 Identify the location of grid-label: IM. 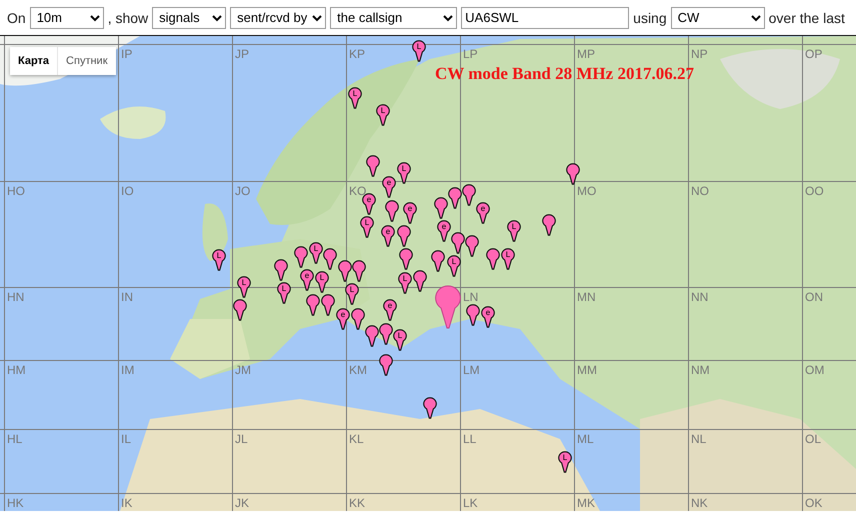
(127, 370).